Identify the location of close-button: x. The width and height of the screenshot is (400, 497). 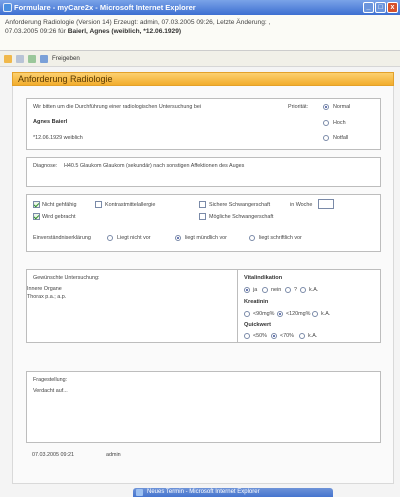
(392, 7).